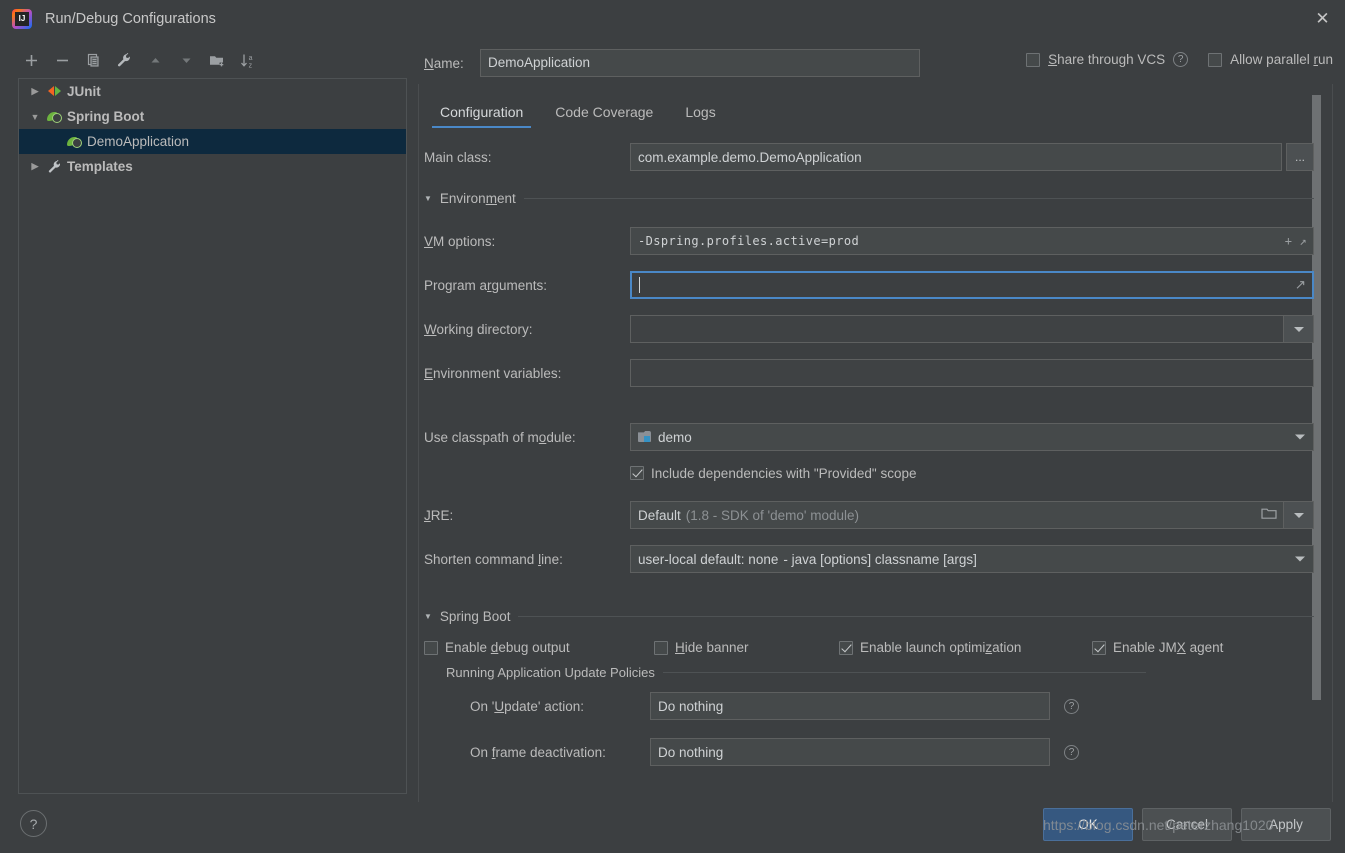  Describe the element at coordinates (604, 112) in the screenshot. I see `tab-code-coverage: Code Coverage` at that location.